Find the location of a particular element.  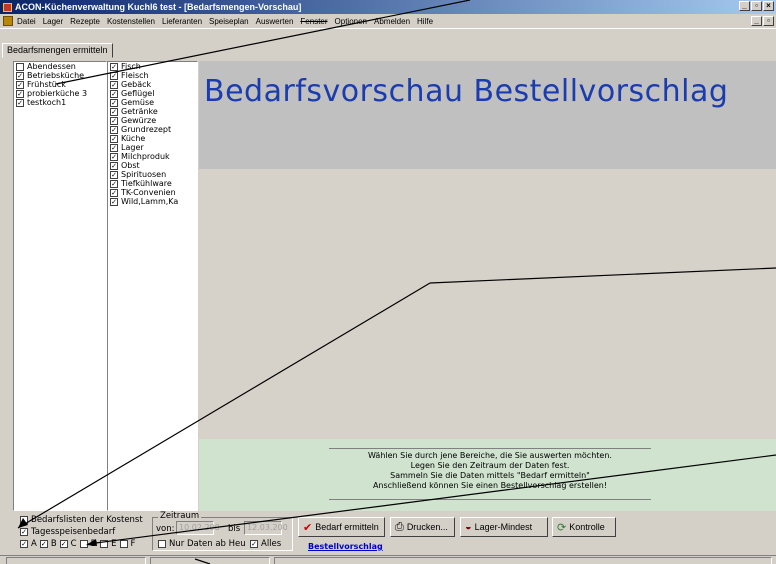

nur-daten-checkbox: Nur Daten ab Heu is located at coordinates (202, 544).